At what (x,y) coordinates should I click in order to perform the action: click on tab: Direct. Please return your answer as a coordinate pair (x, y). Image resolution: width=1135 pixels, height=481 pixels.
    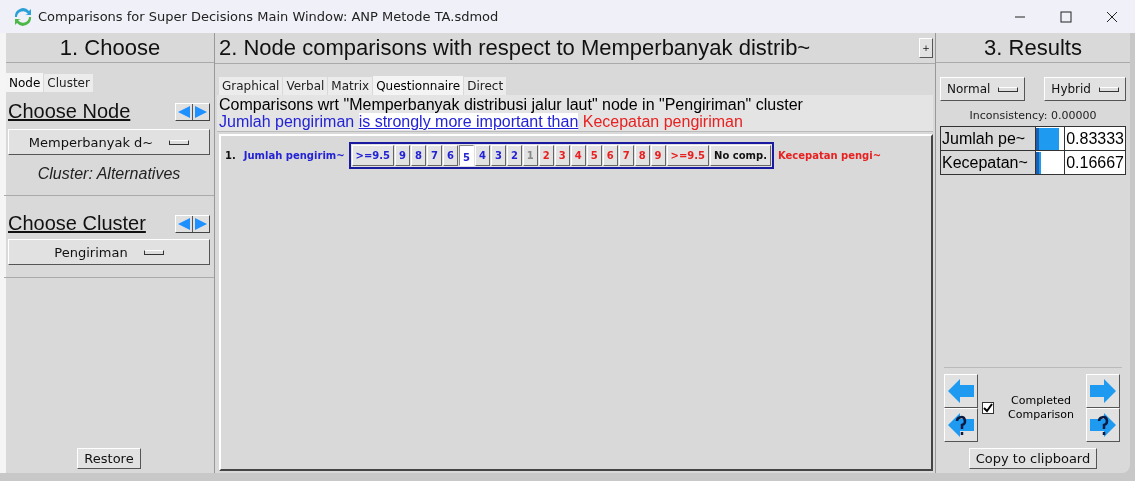
    Looking at the image, I should click on (485, 86).